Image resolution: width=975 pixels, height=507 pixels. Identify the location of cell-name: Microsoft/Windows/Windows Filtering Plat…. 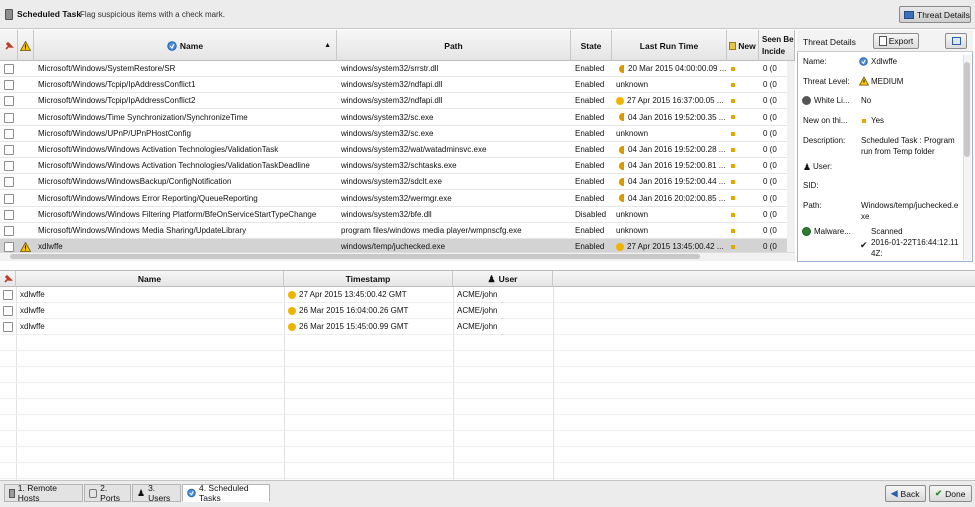
(177, 214).